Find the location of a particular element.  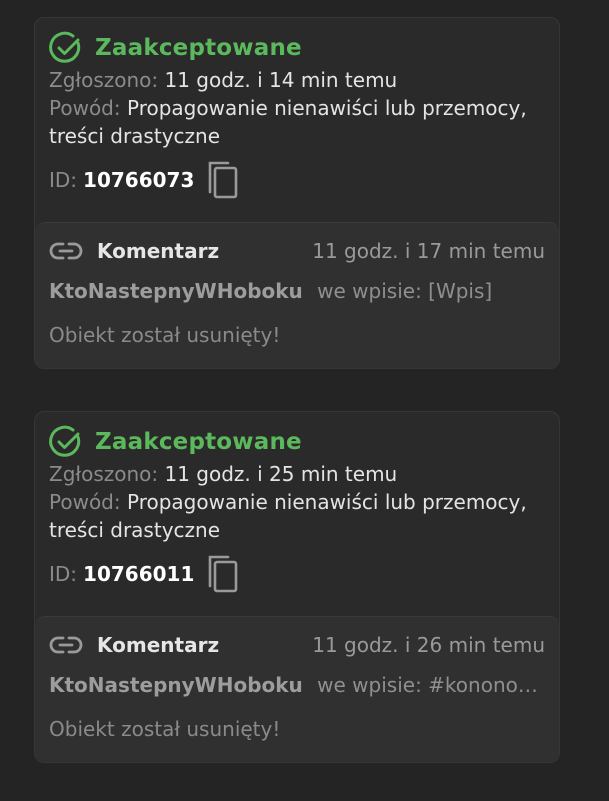

object-time: 11 godz. i 26 min temu is located at coordinates (428, 645).